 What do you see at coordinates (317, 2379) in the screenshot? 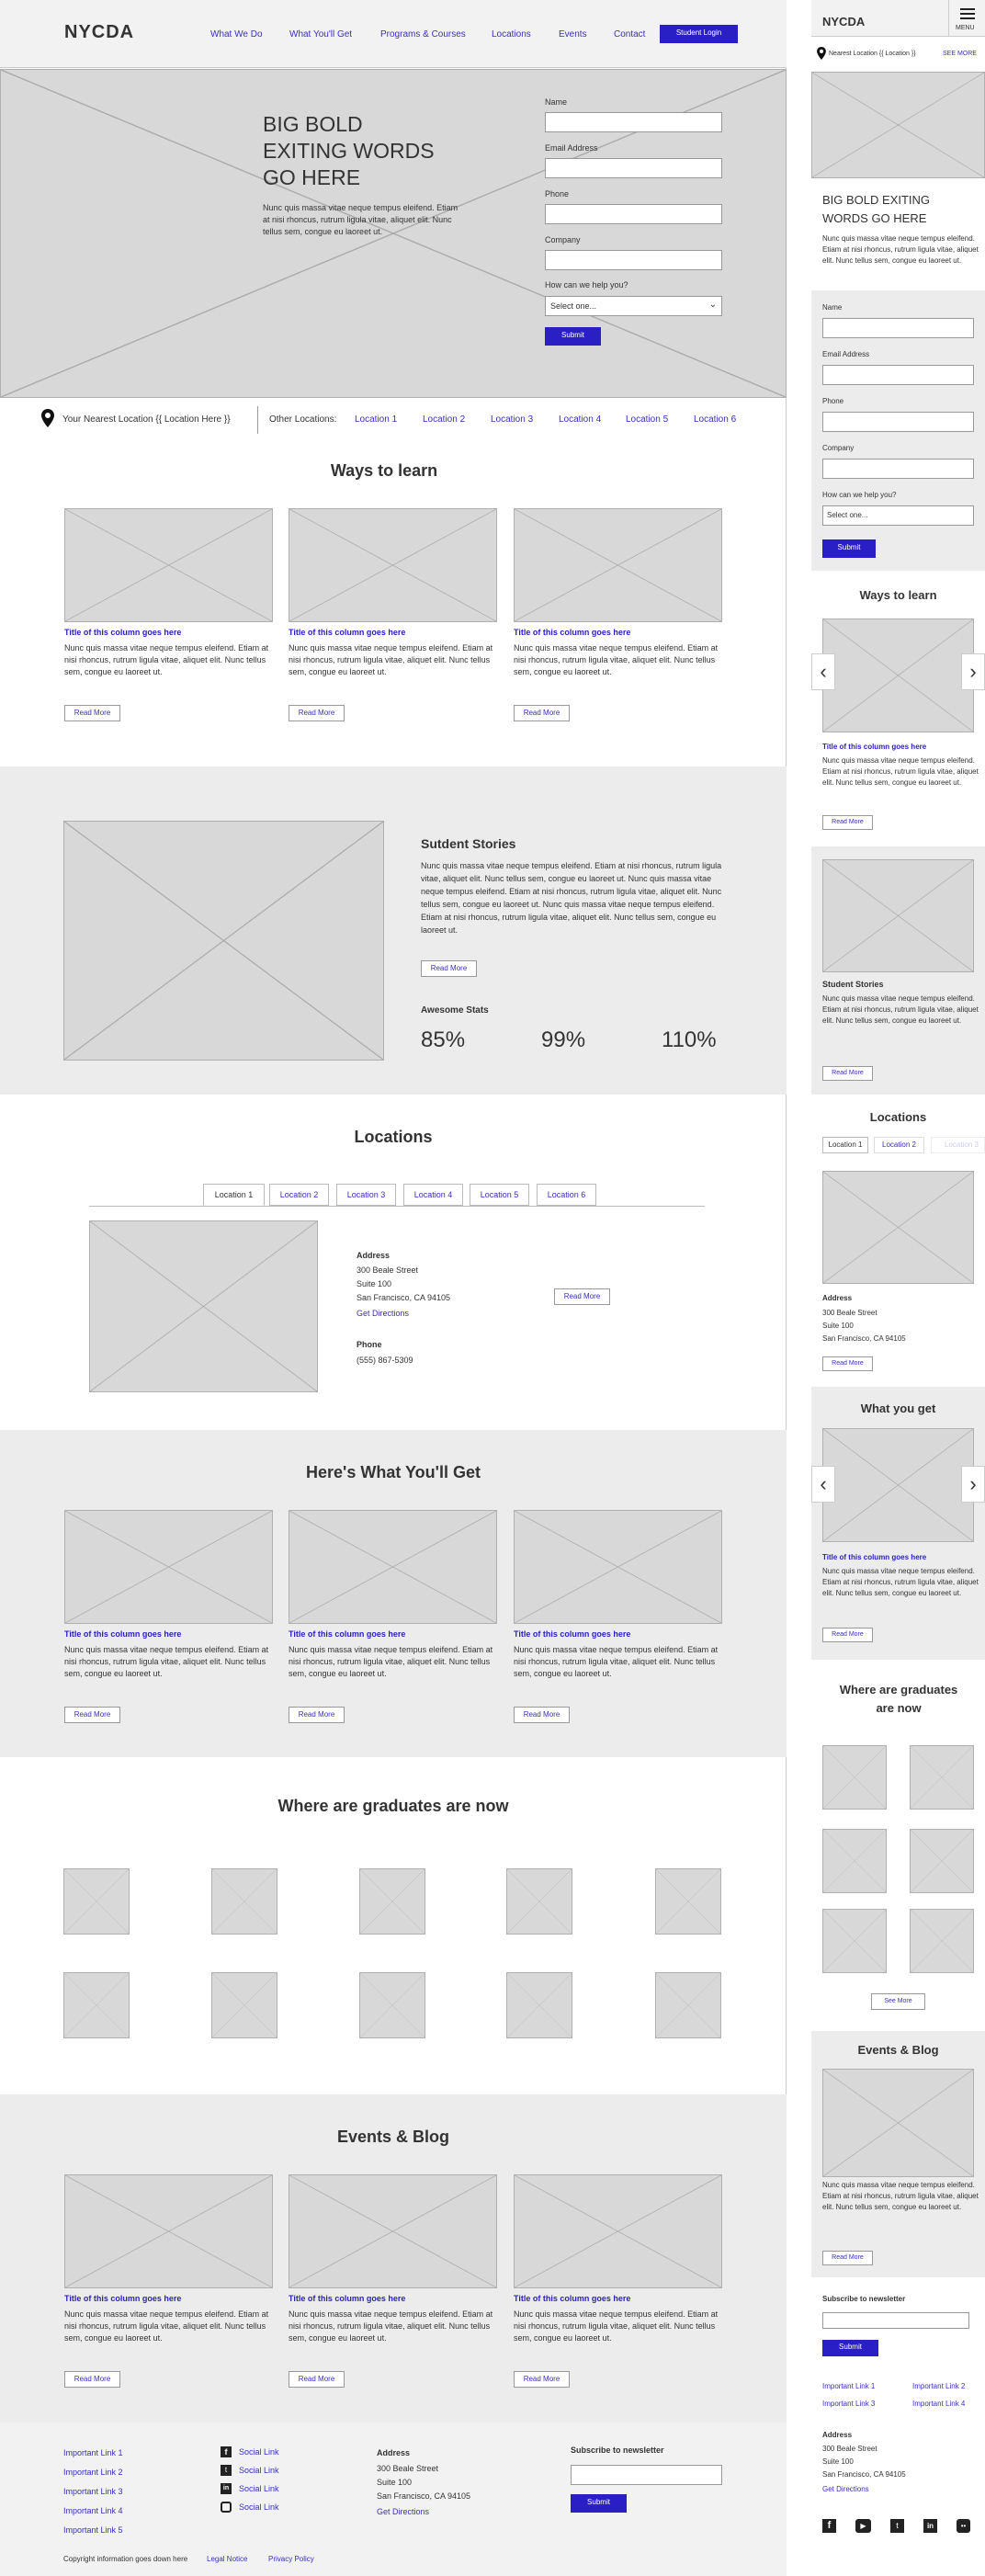
I see `events-read-more-2: Read More` at bounding box center [317, 2379].